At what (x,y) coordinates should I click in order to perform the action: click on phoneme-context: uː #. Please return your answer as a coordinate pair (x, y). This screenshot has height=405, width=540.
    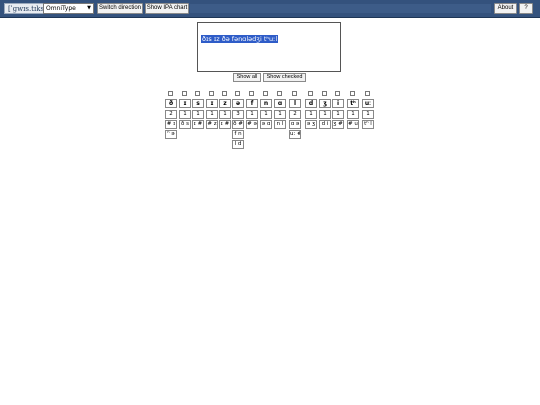
    Looking at the image, I should click on (295, 134).